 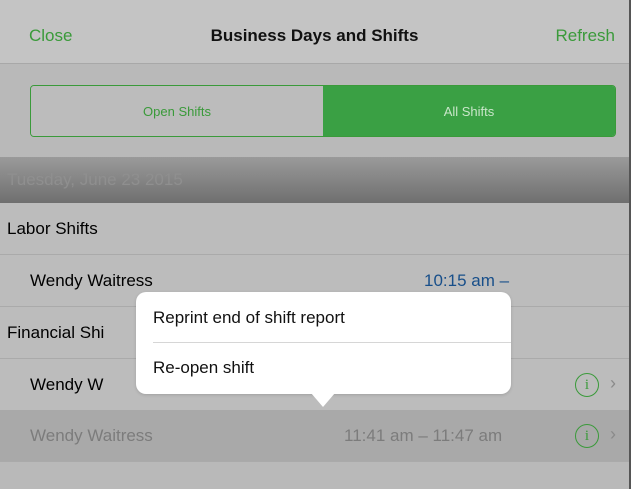 I want to click on reopen-shift-option: Re-open shift, so click(x=203, y=368).